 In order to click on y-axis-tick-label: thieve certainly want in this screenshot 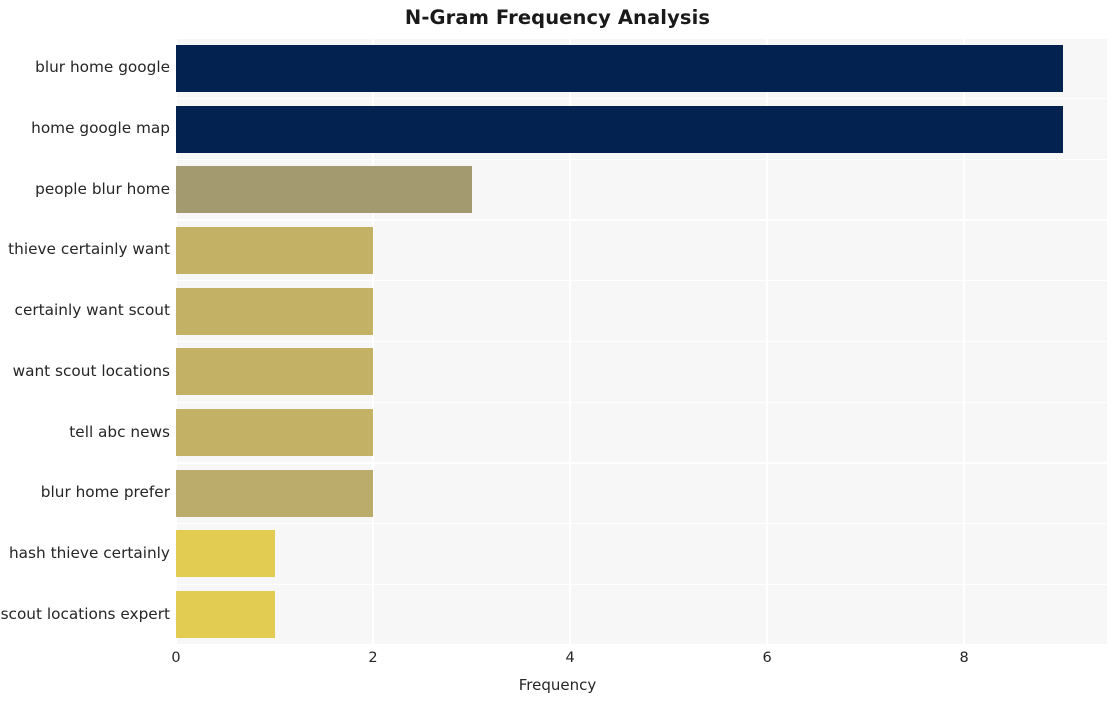, I will do `click(89, 249)`.